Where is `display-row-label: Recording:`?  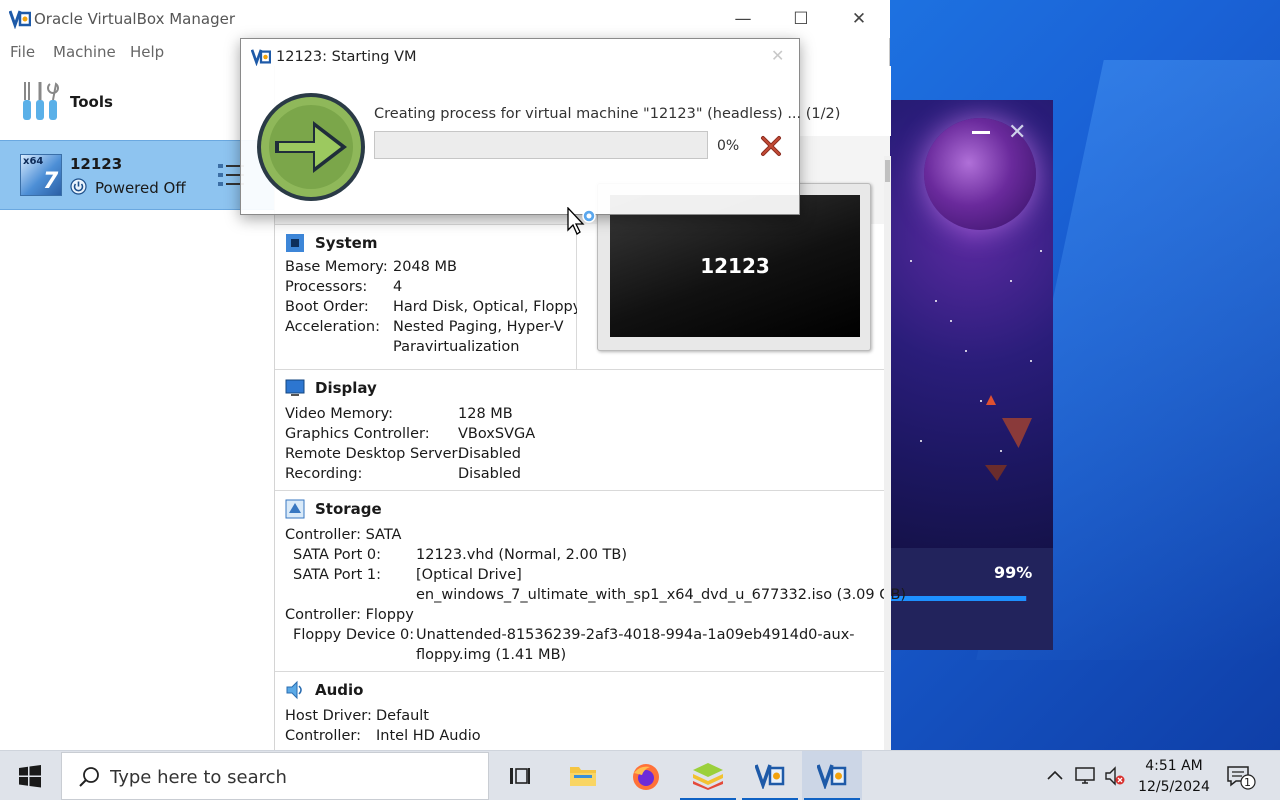
display-row-label: Recording: is located at coordinates (324, 474).